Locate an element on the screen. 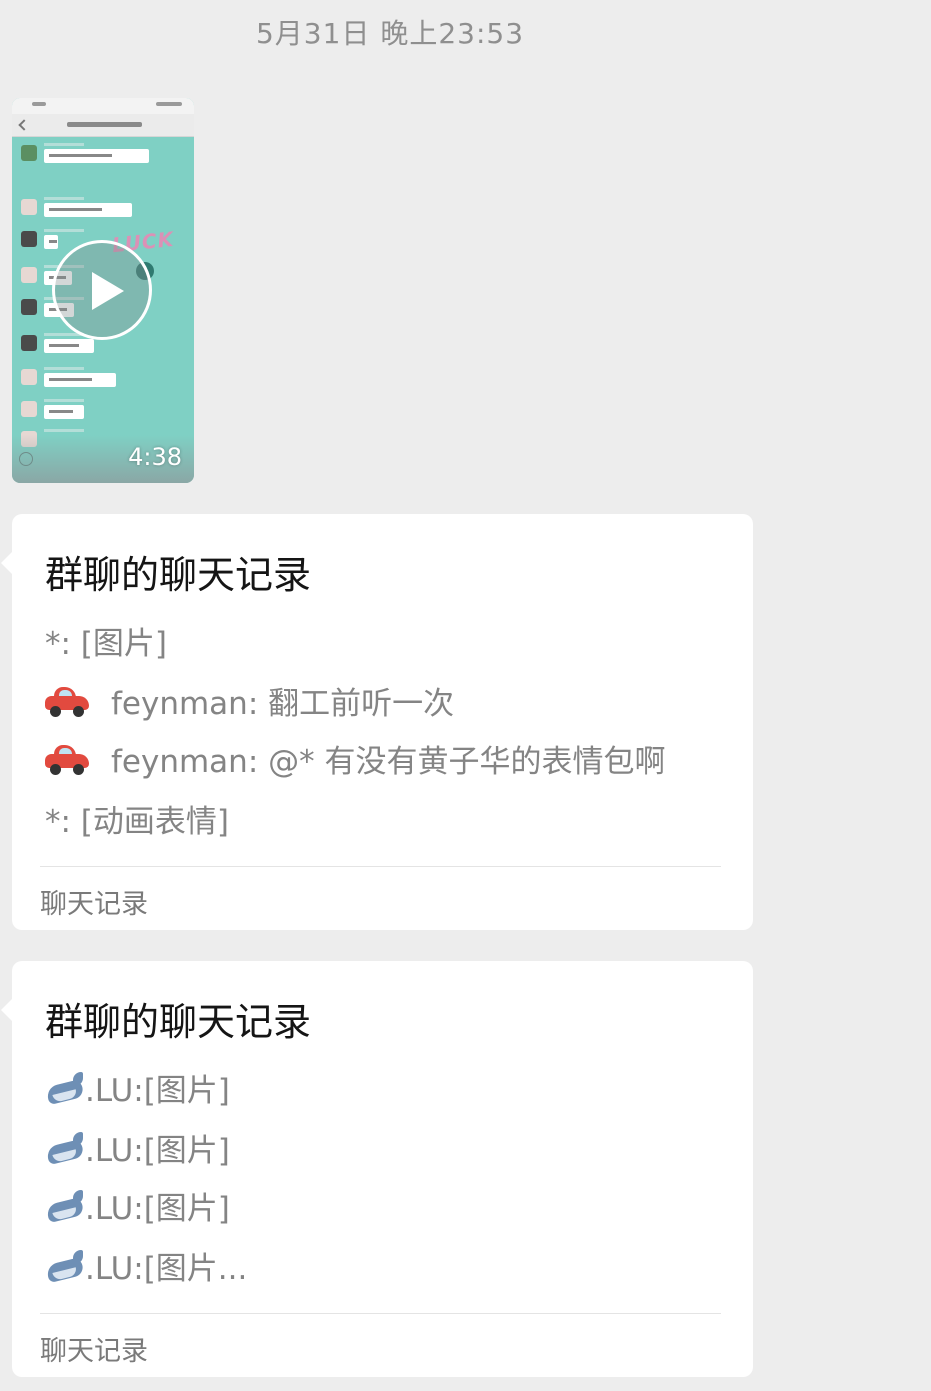 This screenshot has width=931, height=1391. play-icon is located at coordinates (102, 290).